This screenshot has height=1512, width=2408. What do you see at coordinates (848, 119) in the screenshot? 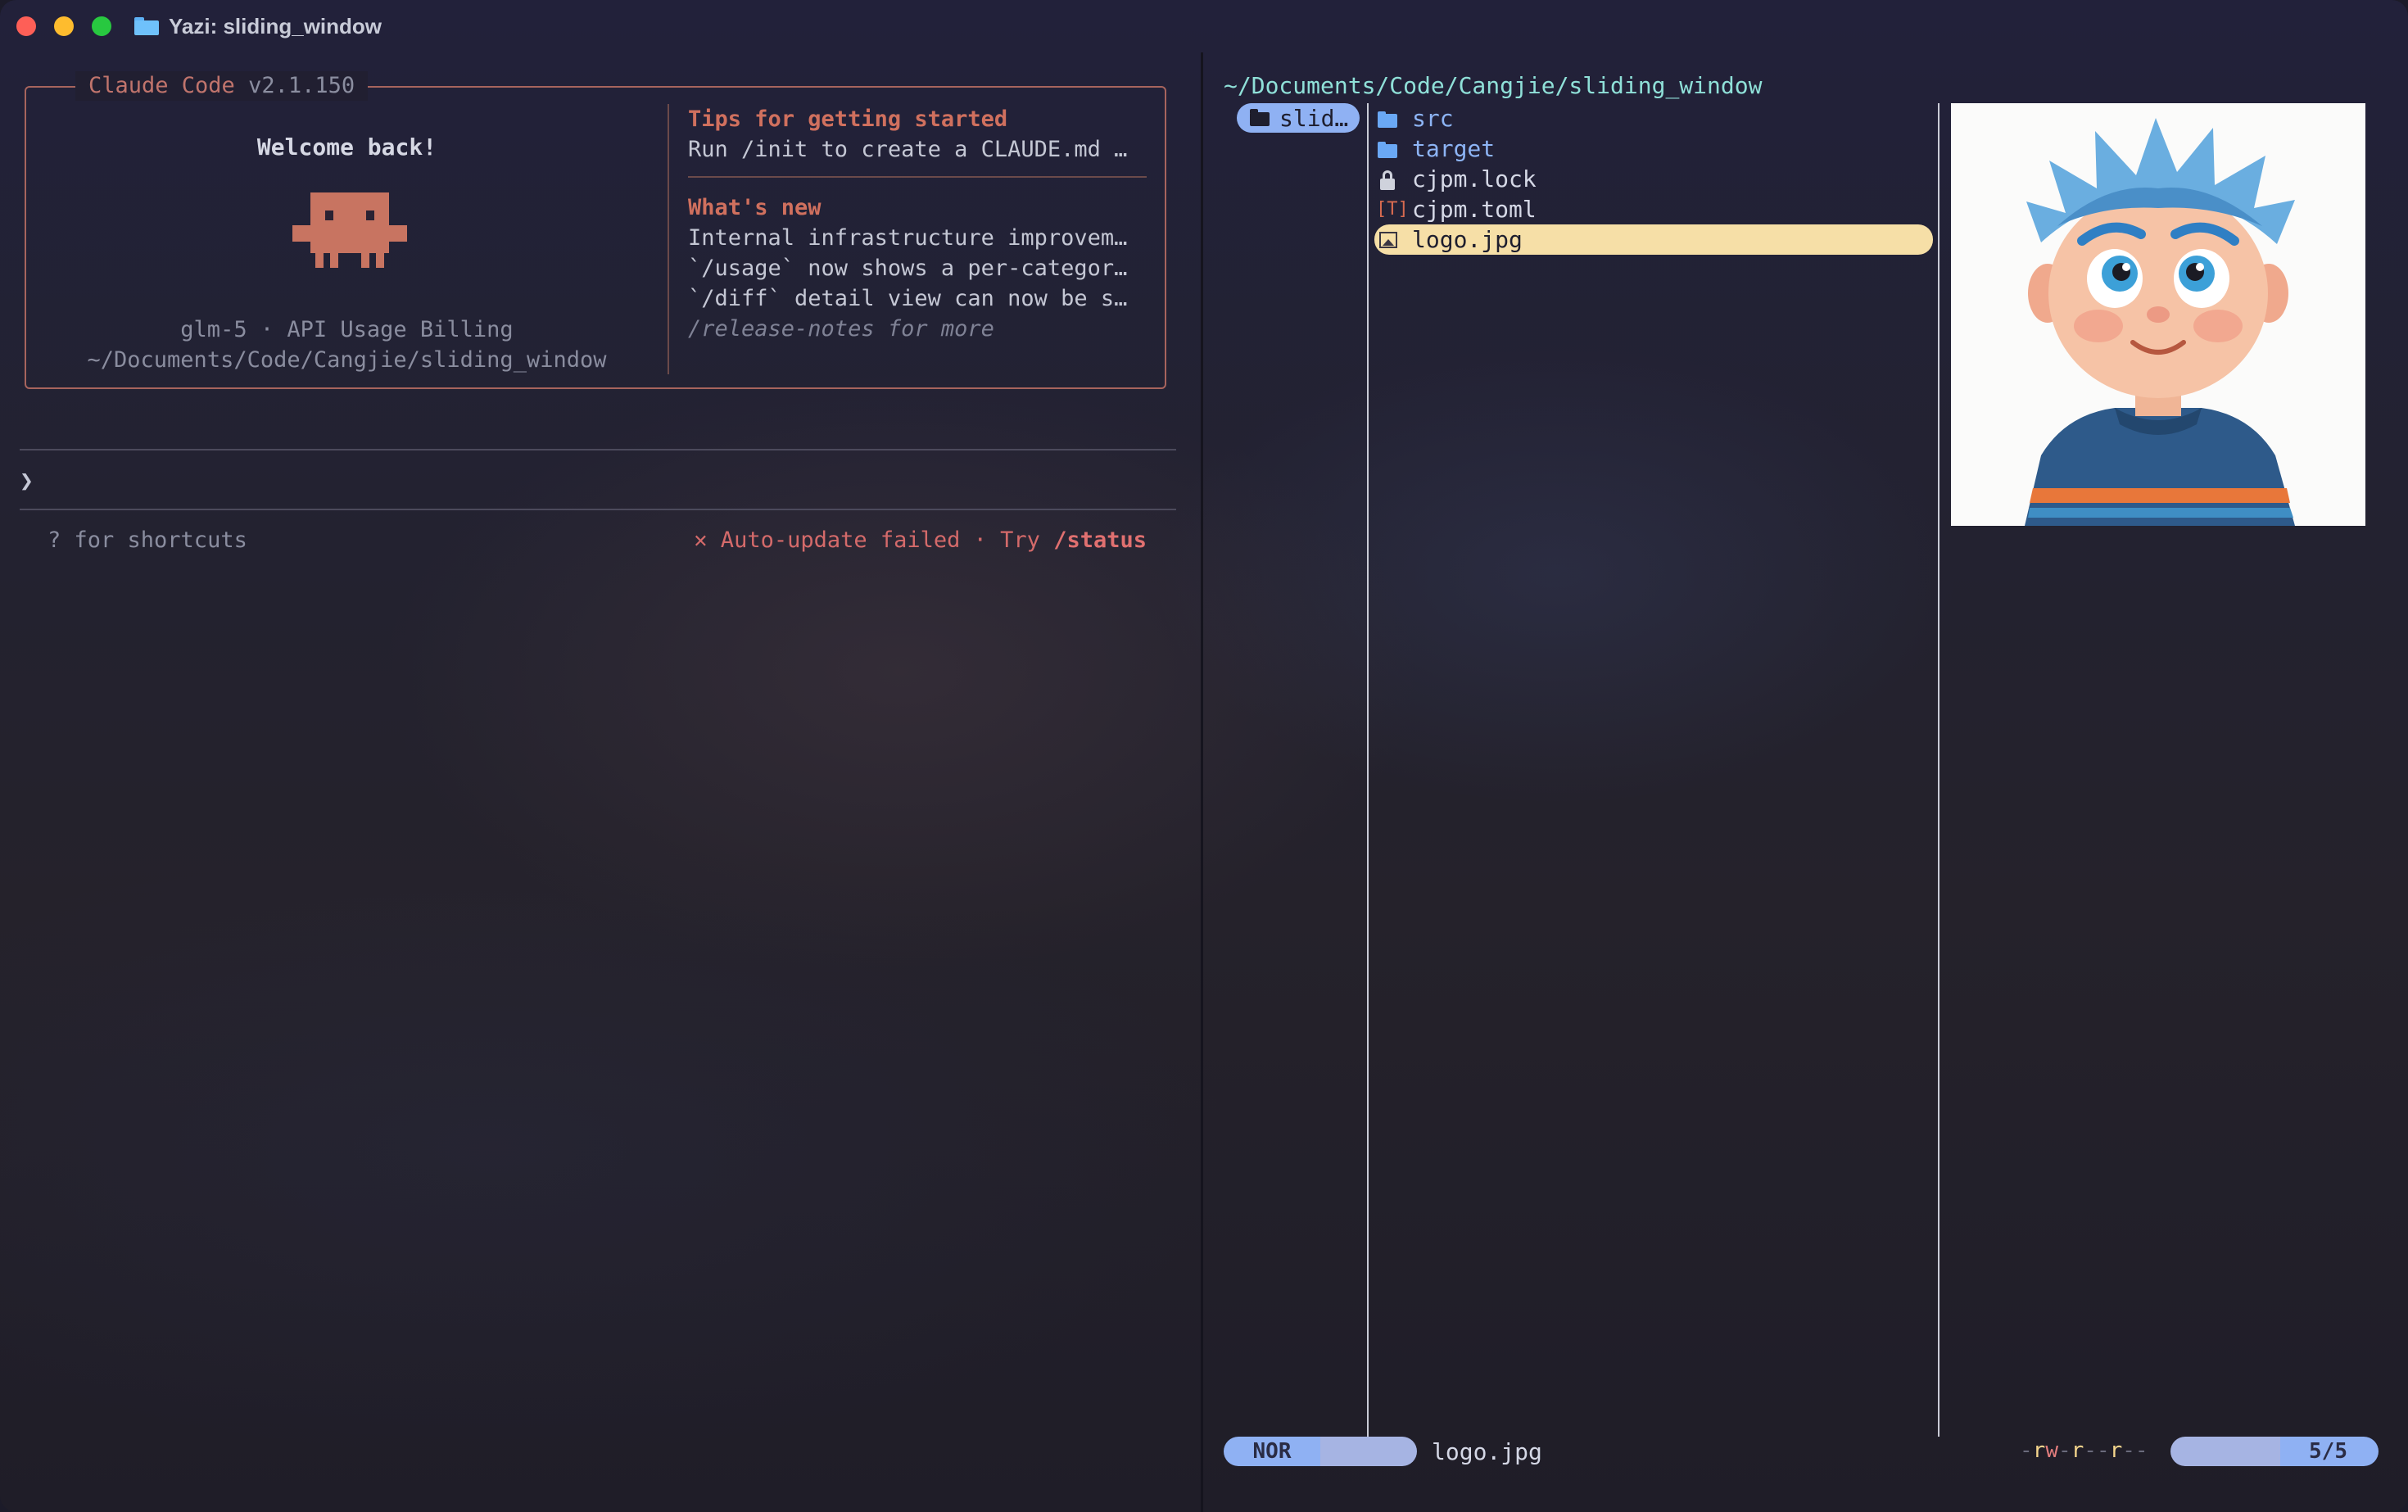
I see `tips-heading: Tips for getting started` at bounding box center [848, 119].